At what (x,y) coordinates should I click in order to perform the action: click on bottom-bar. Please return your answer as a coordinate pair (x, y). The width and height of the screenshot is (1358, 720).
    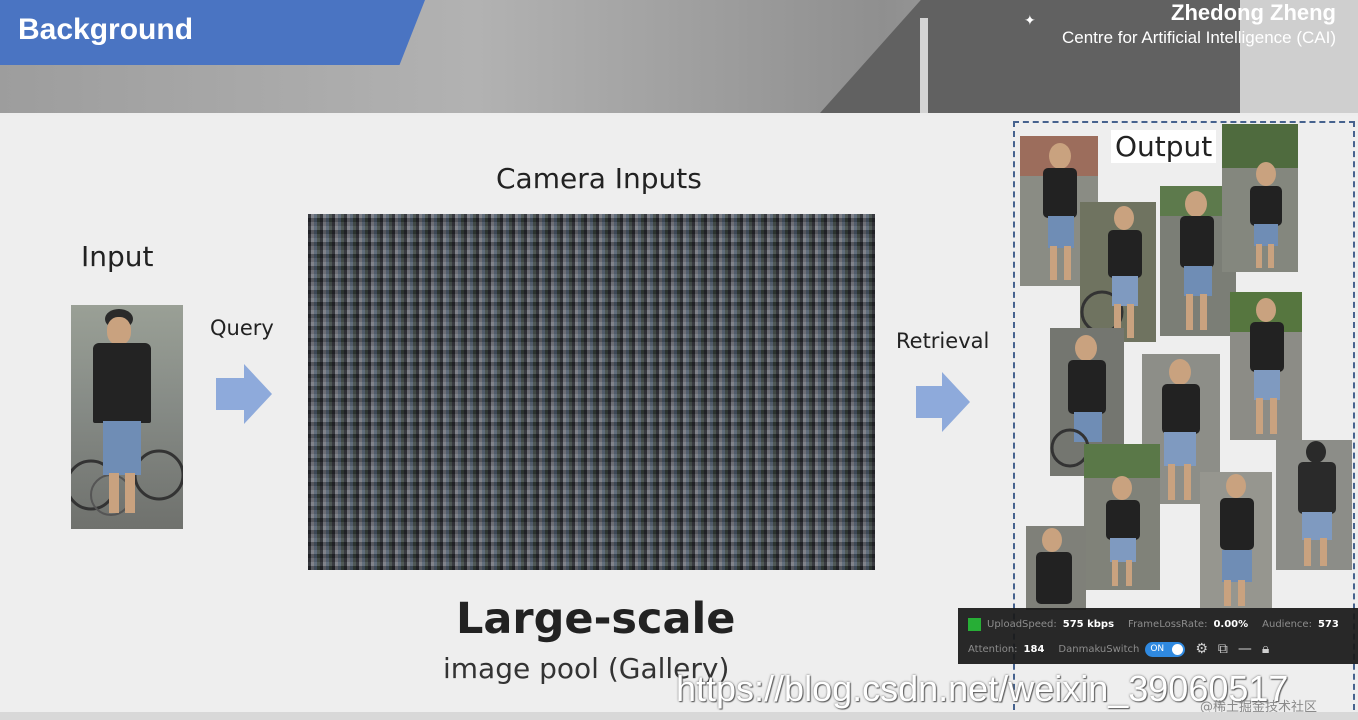
    Looking at the image, I should click on (679, 716).